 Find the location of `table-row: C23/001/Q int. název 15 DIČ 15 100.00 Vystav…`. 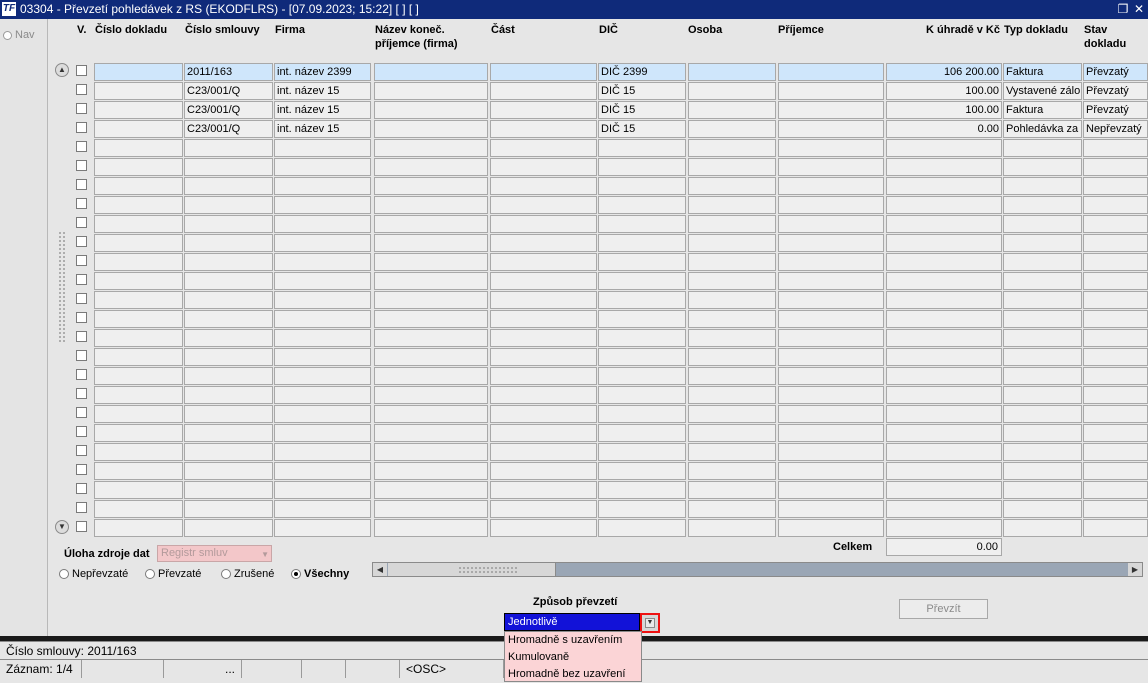

table-row: C23/001/Q int. název 15 DIČ 15 100.00 Vystav… is located at coordinates (574, 91).